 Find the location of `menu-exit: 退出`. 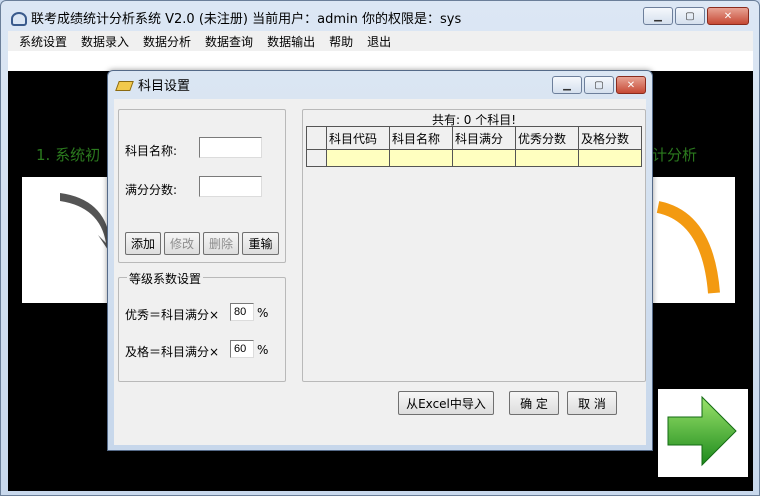

menu-exit: 退出 is located at coordinates (379, 41).